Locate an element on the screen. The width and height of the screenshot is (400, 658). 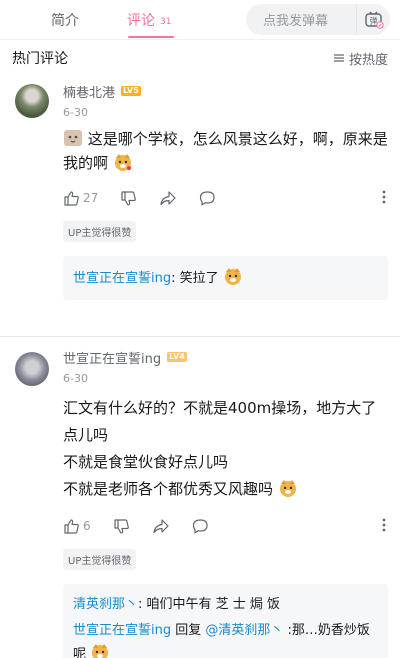
tab-intro: 简介 is located at coordinates (65, 20).